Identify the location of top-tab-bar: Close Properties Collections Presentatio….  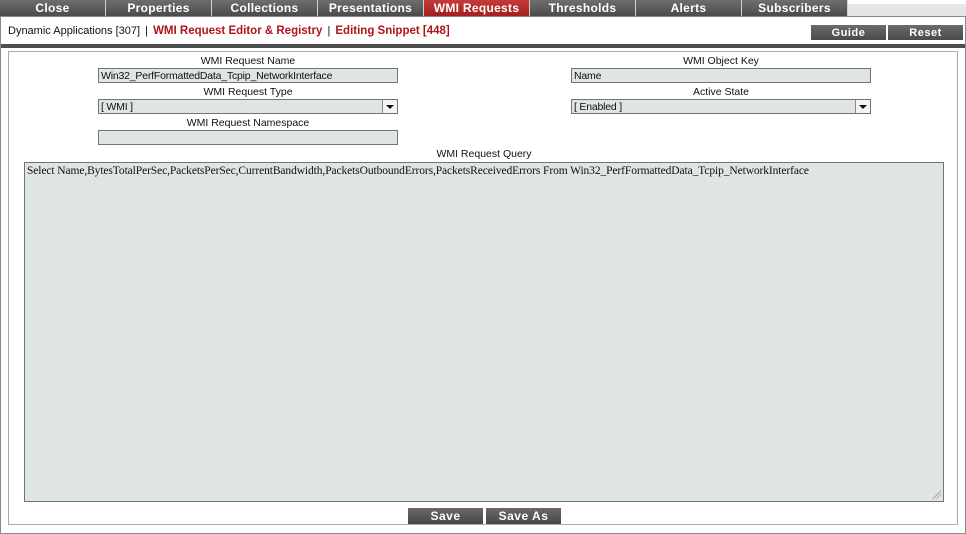
(483, 8).